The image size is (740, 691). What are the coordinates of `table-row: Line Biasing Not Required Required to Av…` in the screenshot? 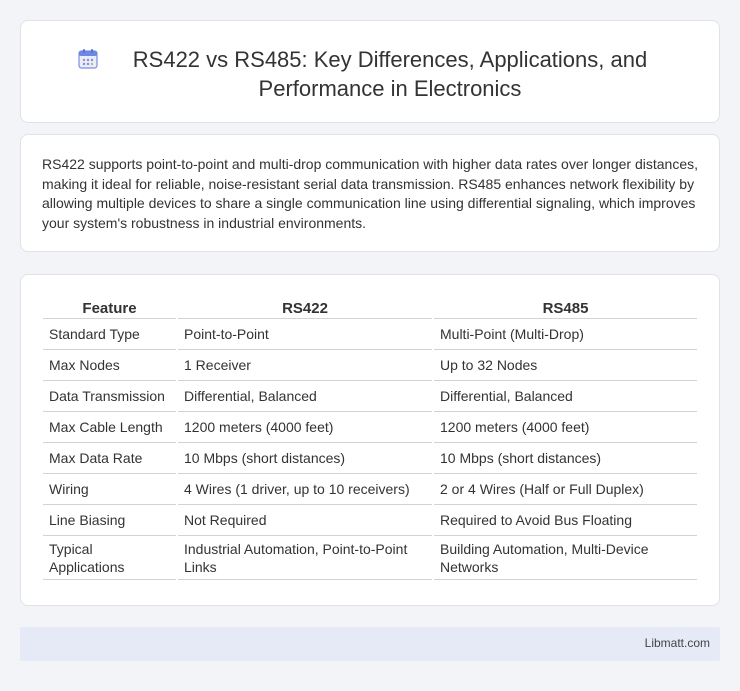 It's located at (370, 520).